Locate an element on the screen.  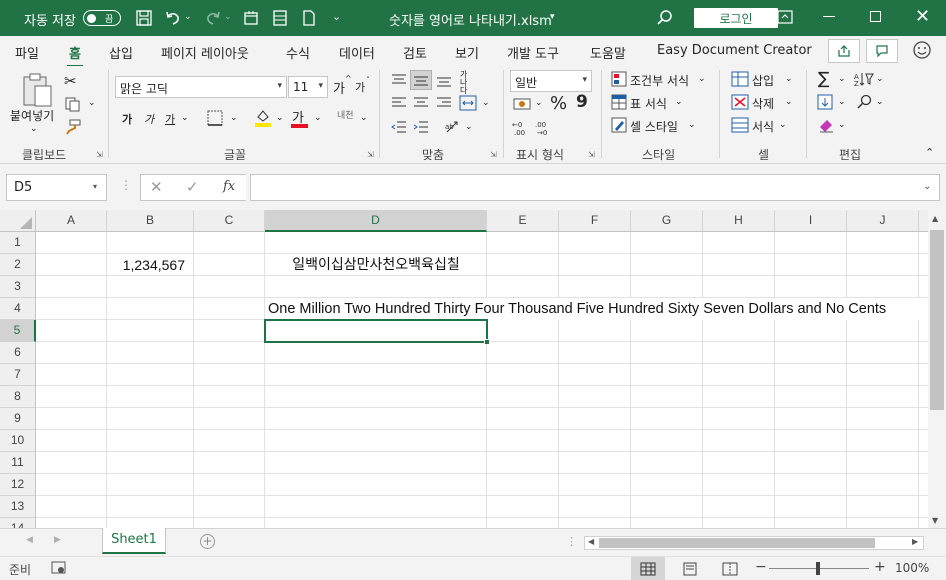
vertical-scrollbar: ▲ ▼ is located at coordinates (937, 370).